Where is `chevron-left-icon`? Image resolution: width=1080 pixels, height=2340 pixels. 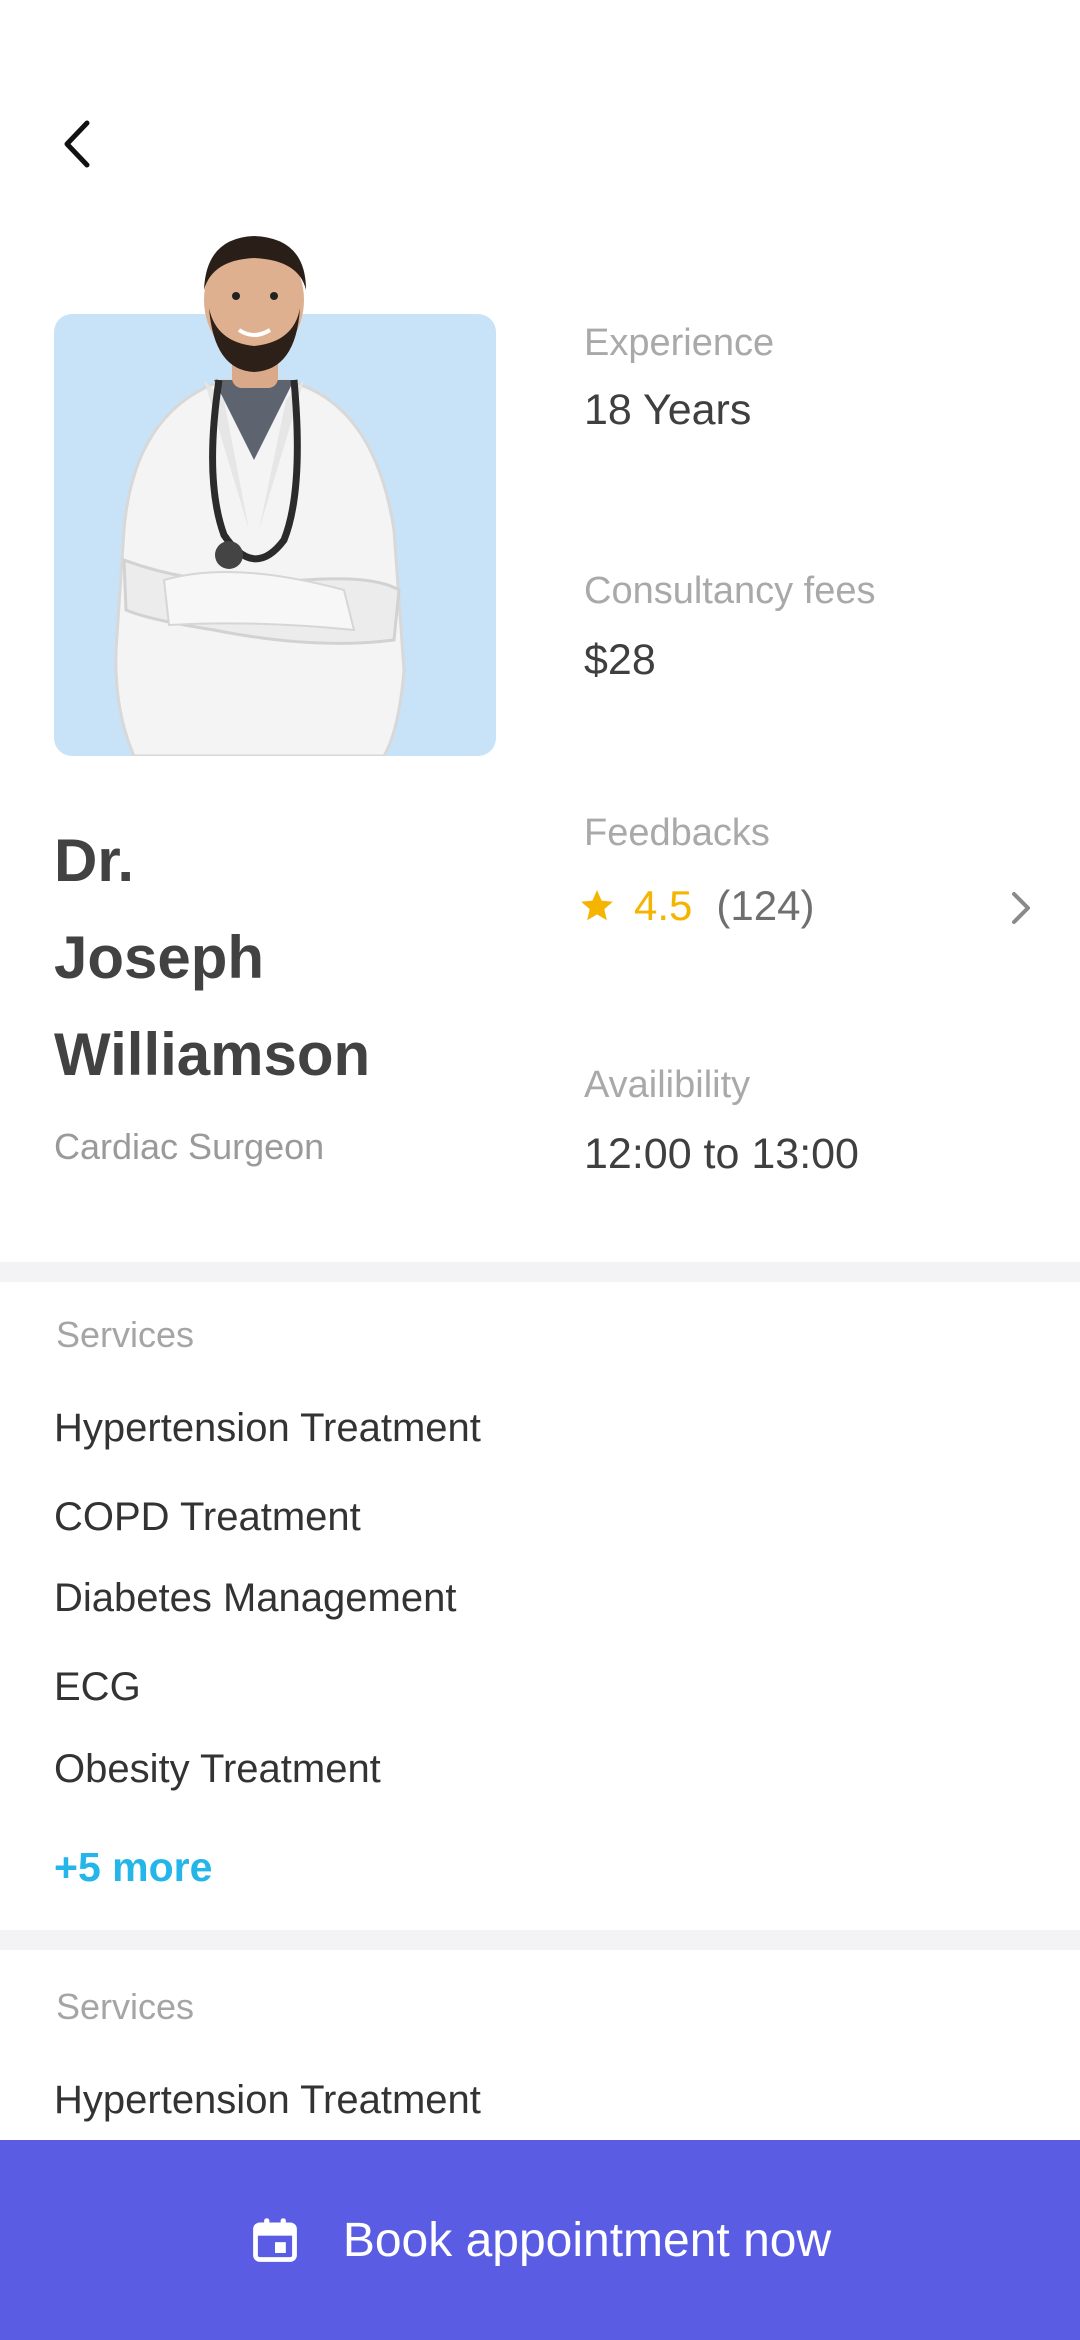
chevron-left-icon is located at coordinates (77, 144).